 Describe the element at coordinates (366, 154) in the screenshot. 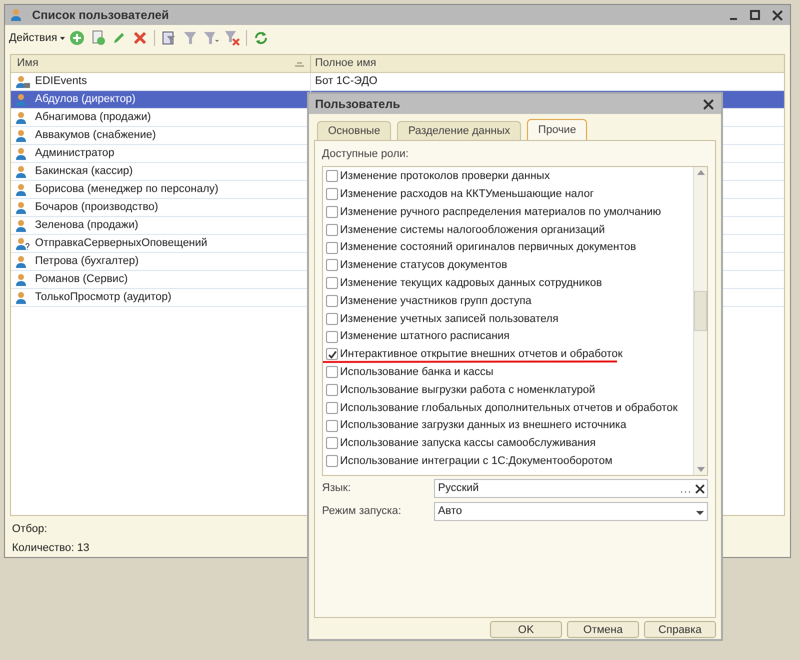

I see `roles-label: Доступные роли:` at that location.